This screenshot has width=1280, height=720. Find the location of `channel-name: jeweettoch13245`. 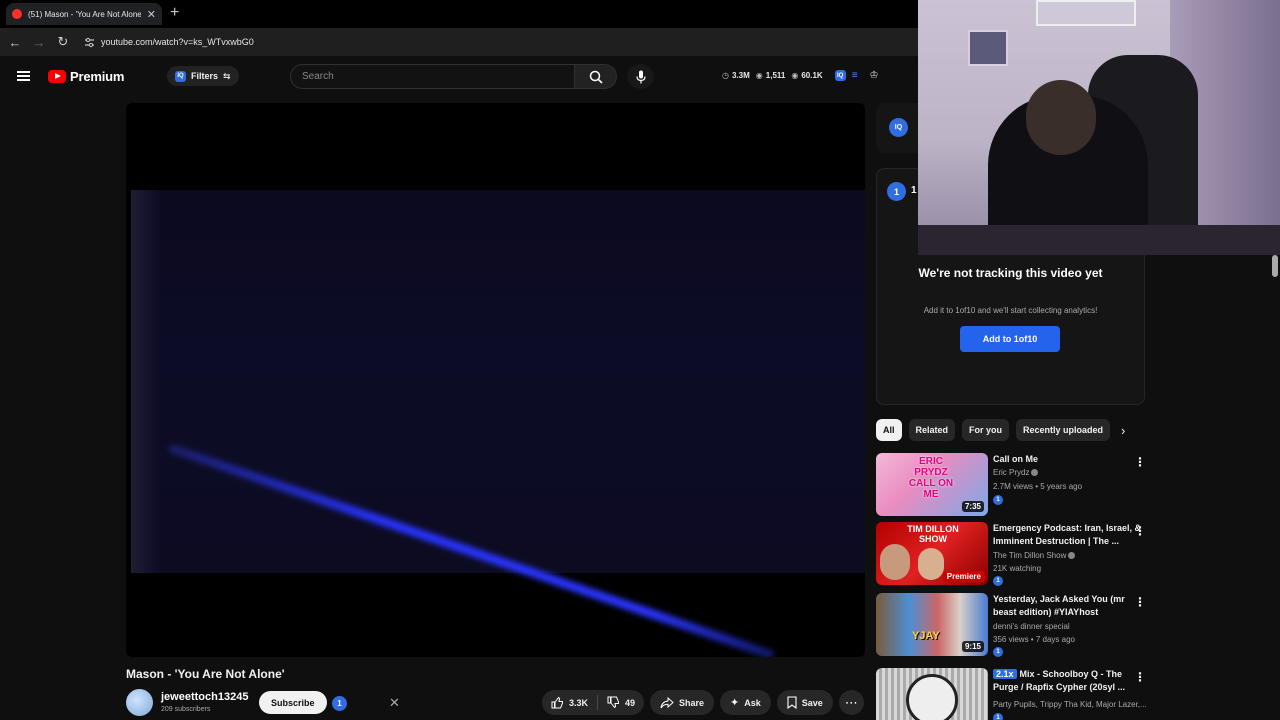

channel-name: jeweettoch13245 is located at coordinates (204, 697).